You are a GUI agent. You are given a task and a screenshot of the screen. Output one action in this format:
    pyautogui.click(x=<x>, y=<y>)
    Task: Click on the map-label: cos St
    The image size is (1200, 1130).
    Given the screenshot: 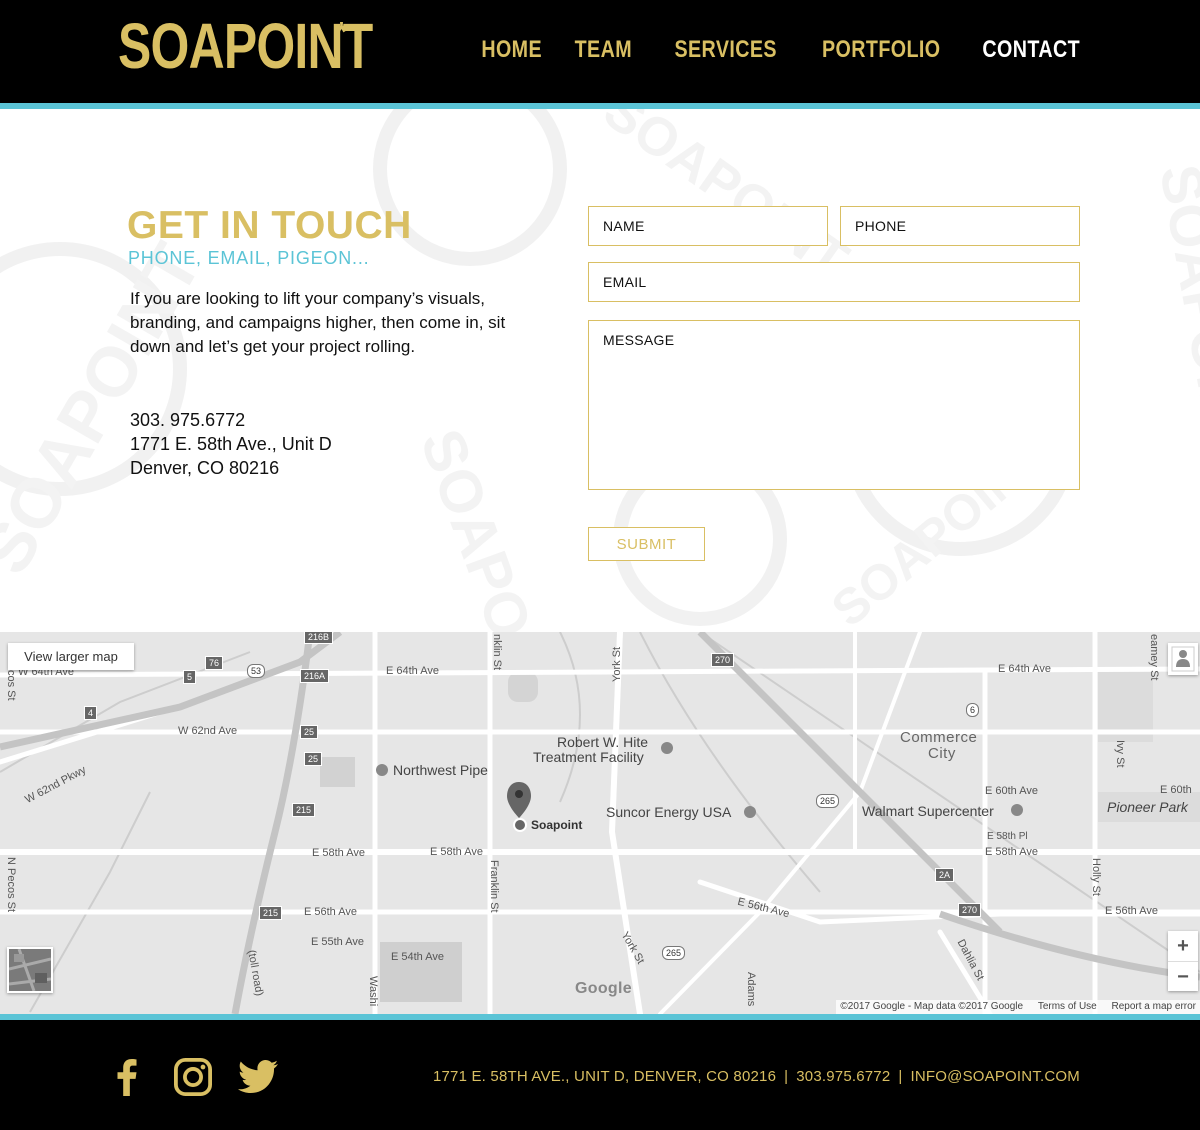 What is the action you would take?
    pyautogui.click(x=11, y=685)
    